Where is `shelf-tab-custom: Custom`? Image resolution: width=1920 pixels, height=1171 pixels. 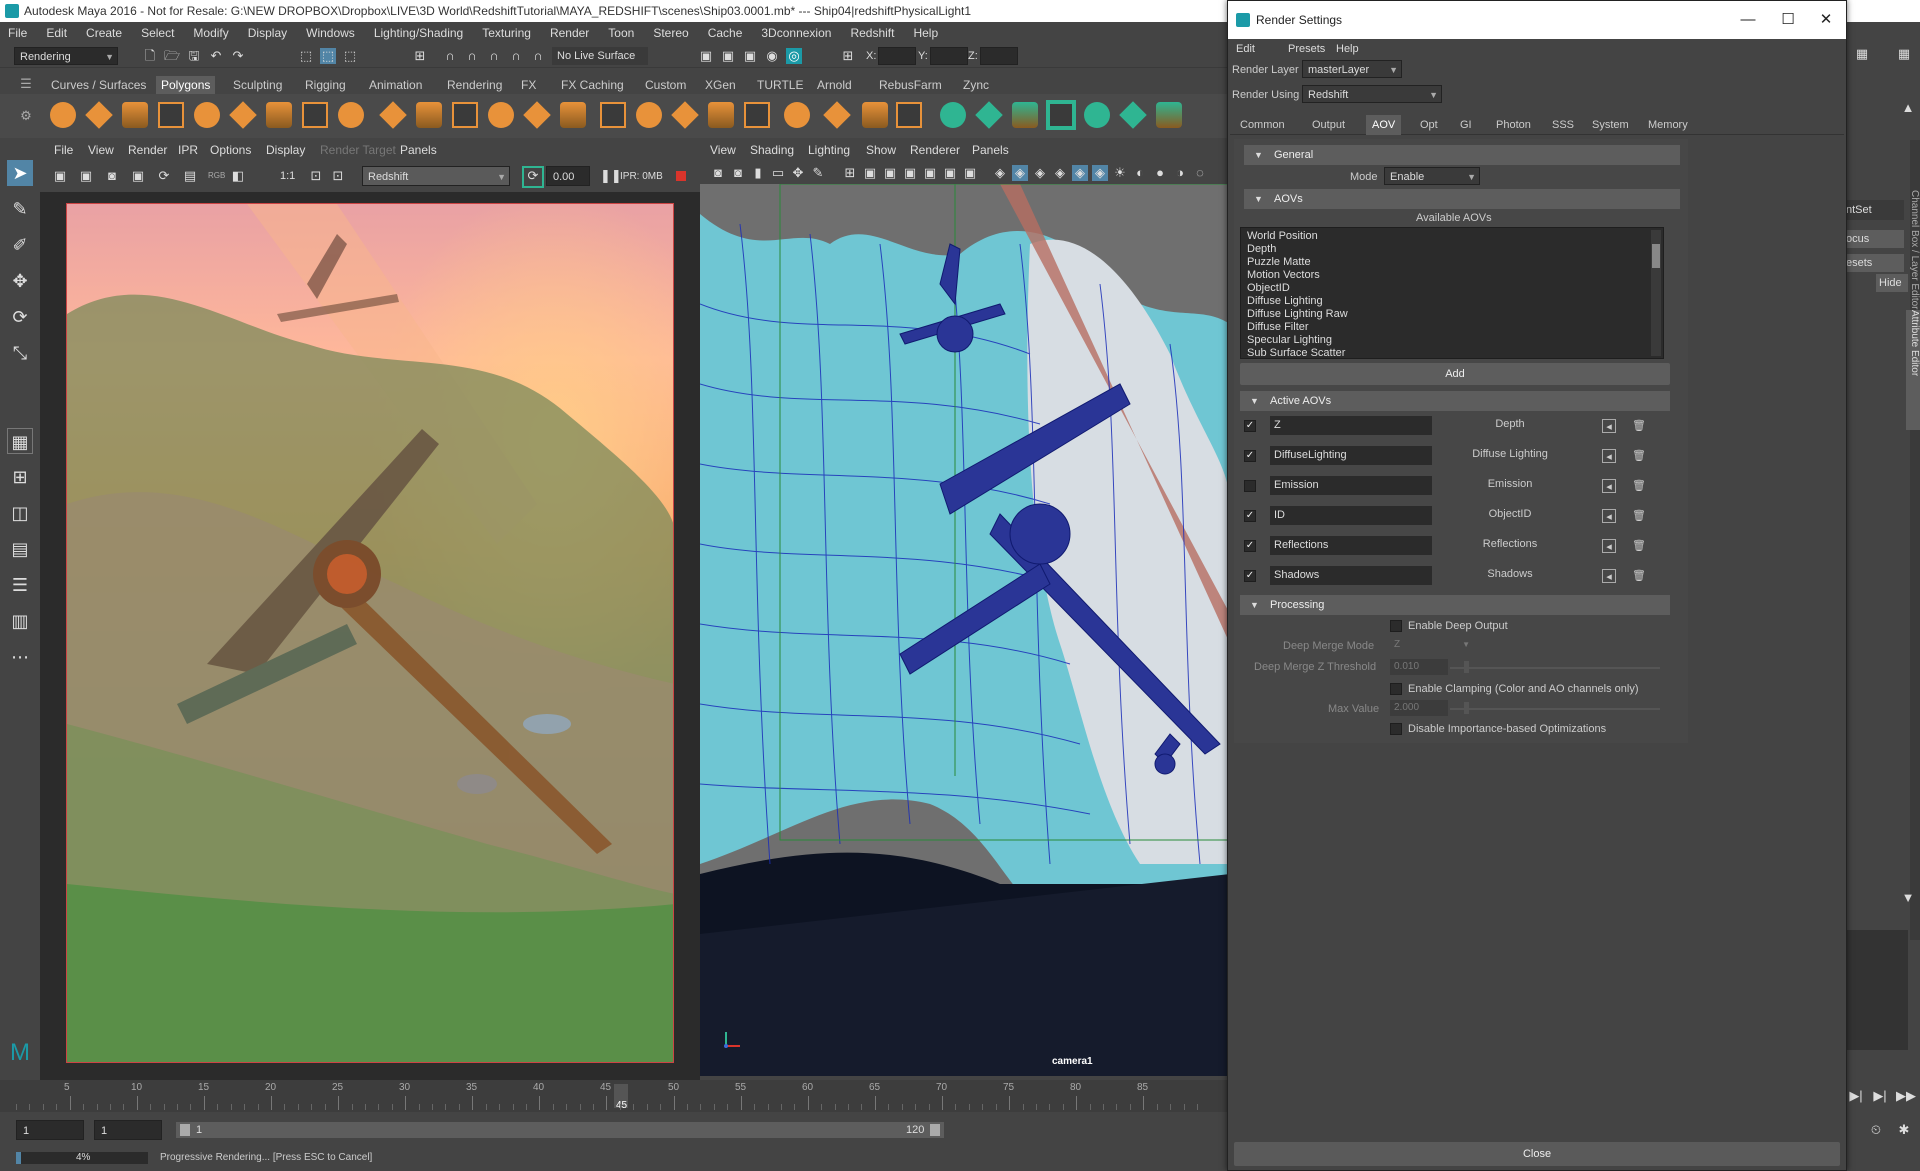 shelf-tab-custom: Custom is located at coordinates (665, 85).